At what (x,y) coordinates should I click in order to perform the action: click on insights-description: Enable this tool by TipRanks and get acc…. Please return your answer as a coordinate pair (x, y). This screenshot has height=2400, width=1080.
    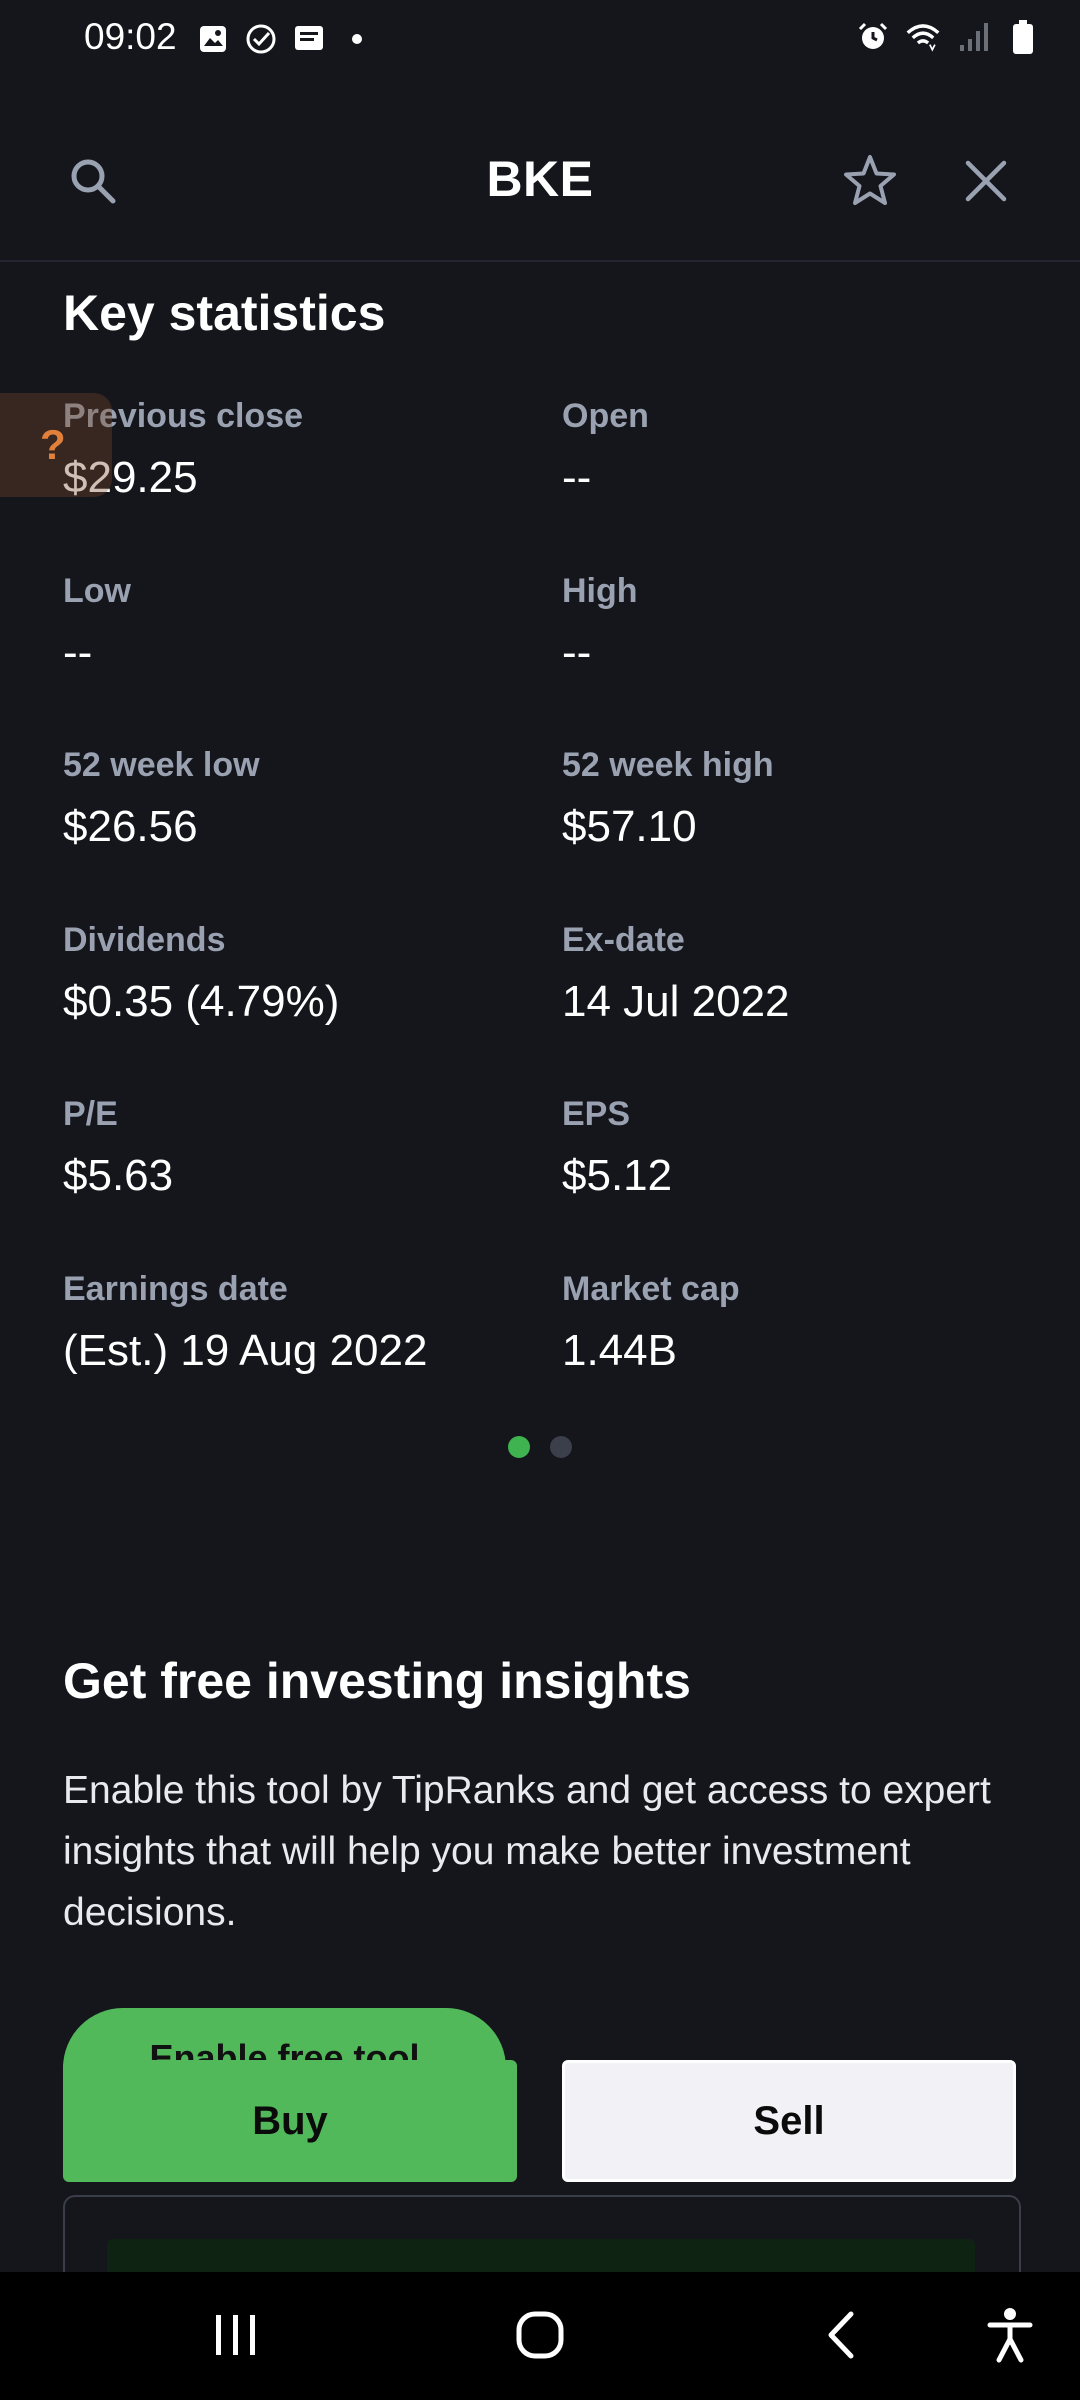
    Looking at the image, I should click on (527, 1851).